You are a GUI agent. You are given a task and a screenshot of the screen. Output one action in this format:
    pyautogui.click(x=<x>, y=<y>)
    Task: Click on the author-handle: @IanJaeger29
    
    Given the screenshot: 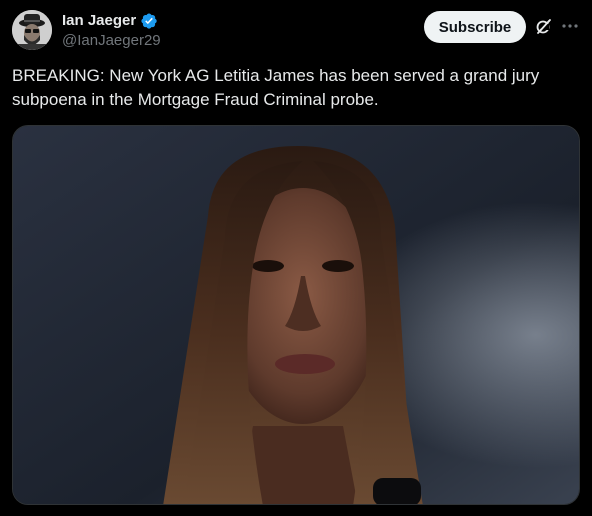 What is the action you would take?
    pyautogui.click(x=111, y=41)
    